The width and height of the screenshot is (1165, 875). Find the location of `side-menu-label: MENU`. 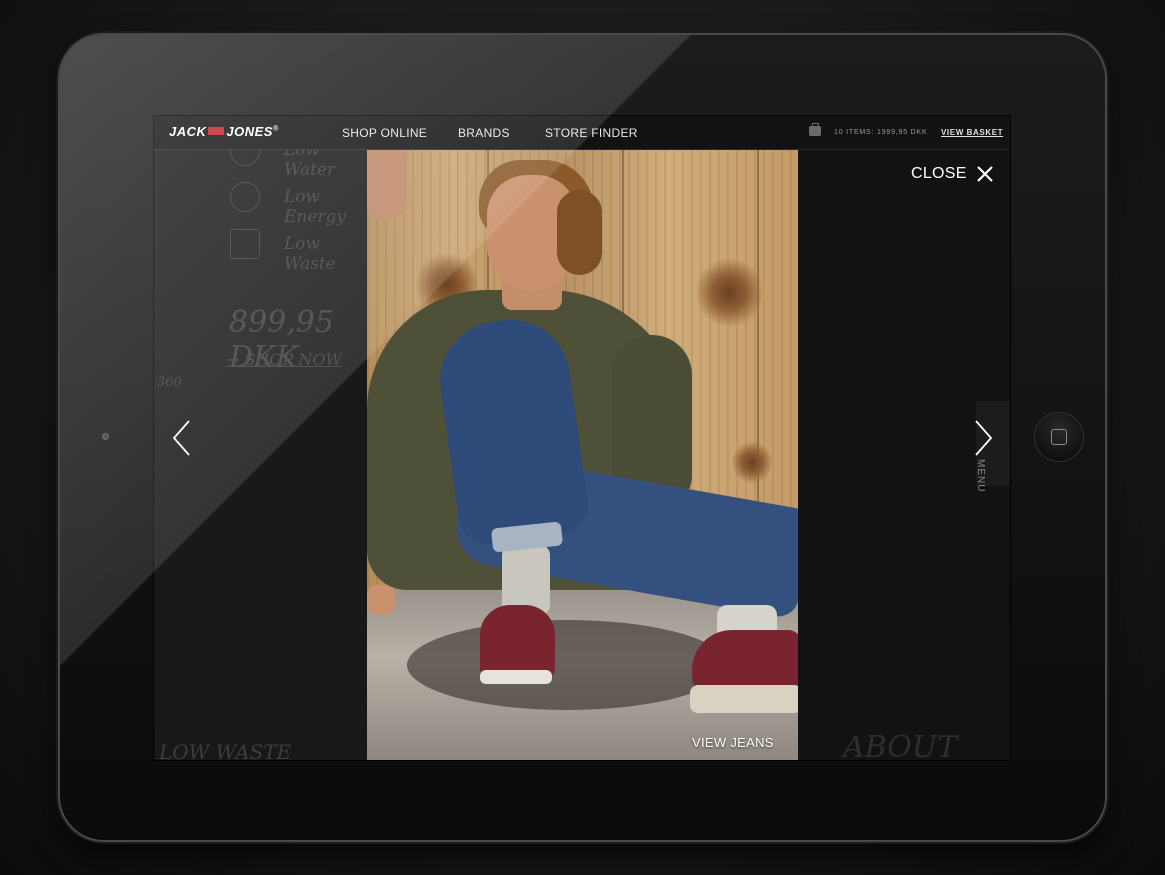

side-menu-label: MENU is located at coordinates (980, 476).